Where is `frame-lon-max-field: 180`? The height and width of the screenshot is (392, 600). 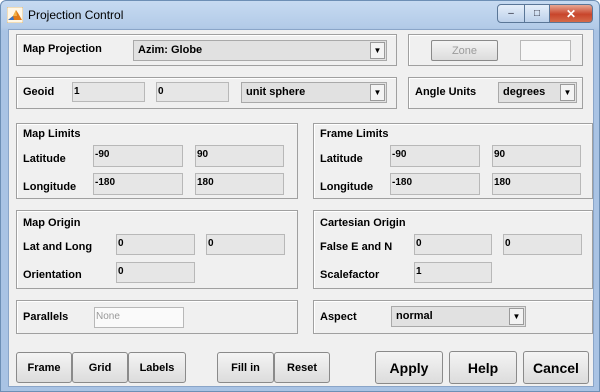
frame-lon-max-field: 180 is located at coordinates (536, 184).